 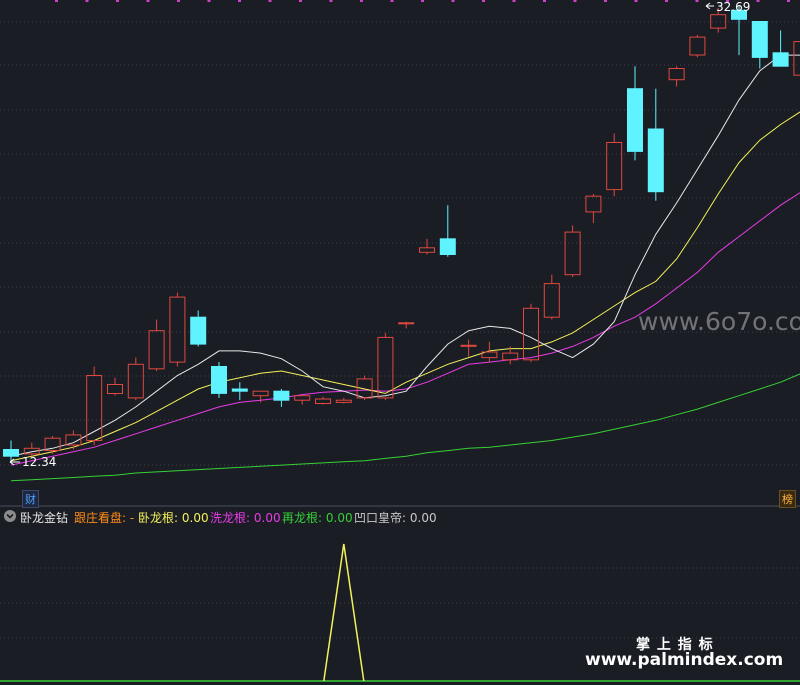 I want to click on top-dots, so click(x=422, y=1).